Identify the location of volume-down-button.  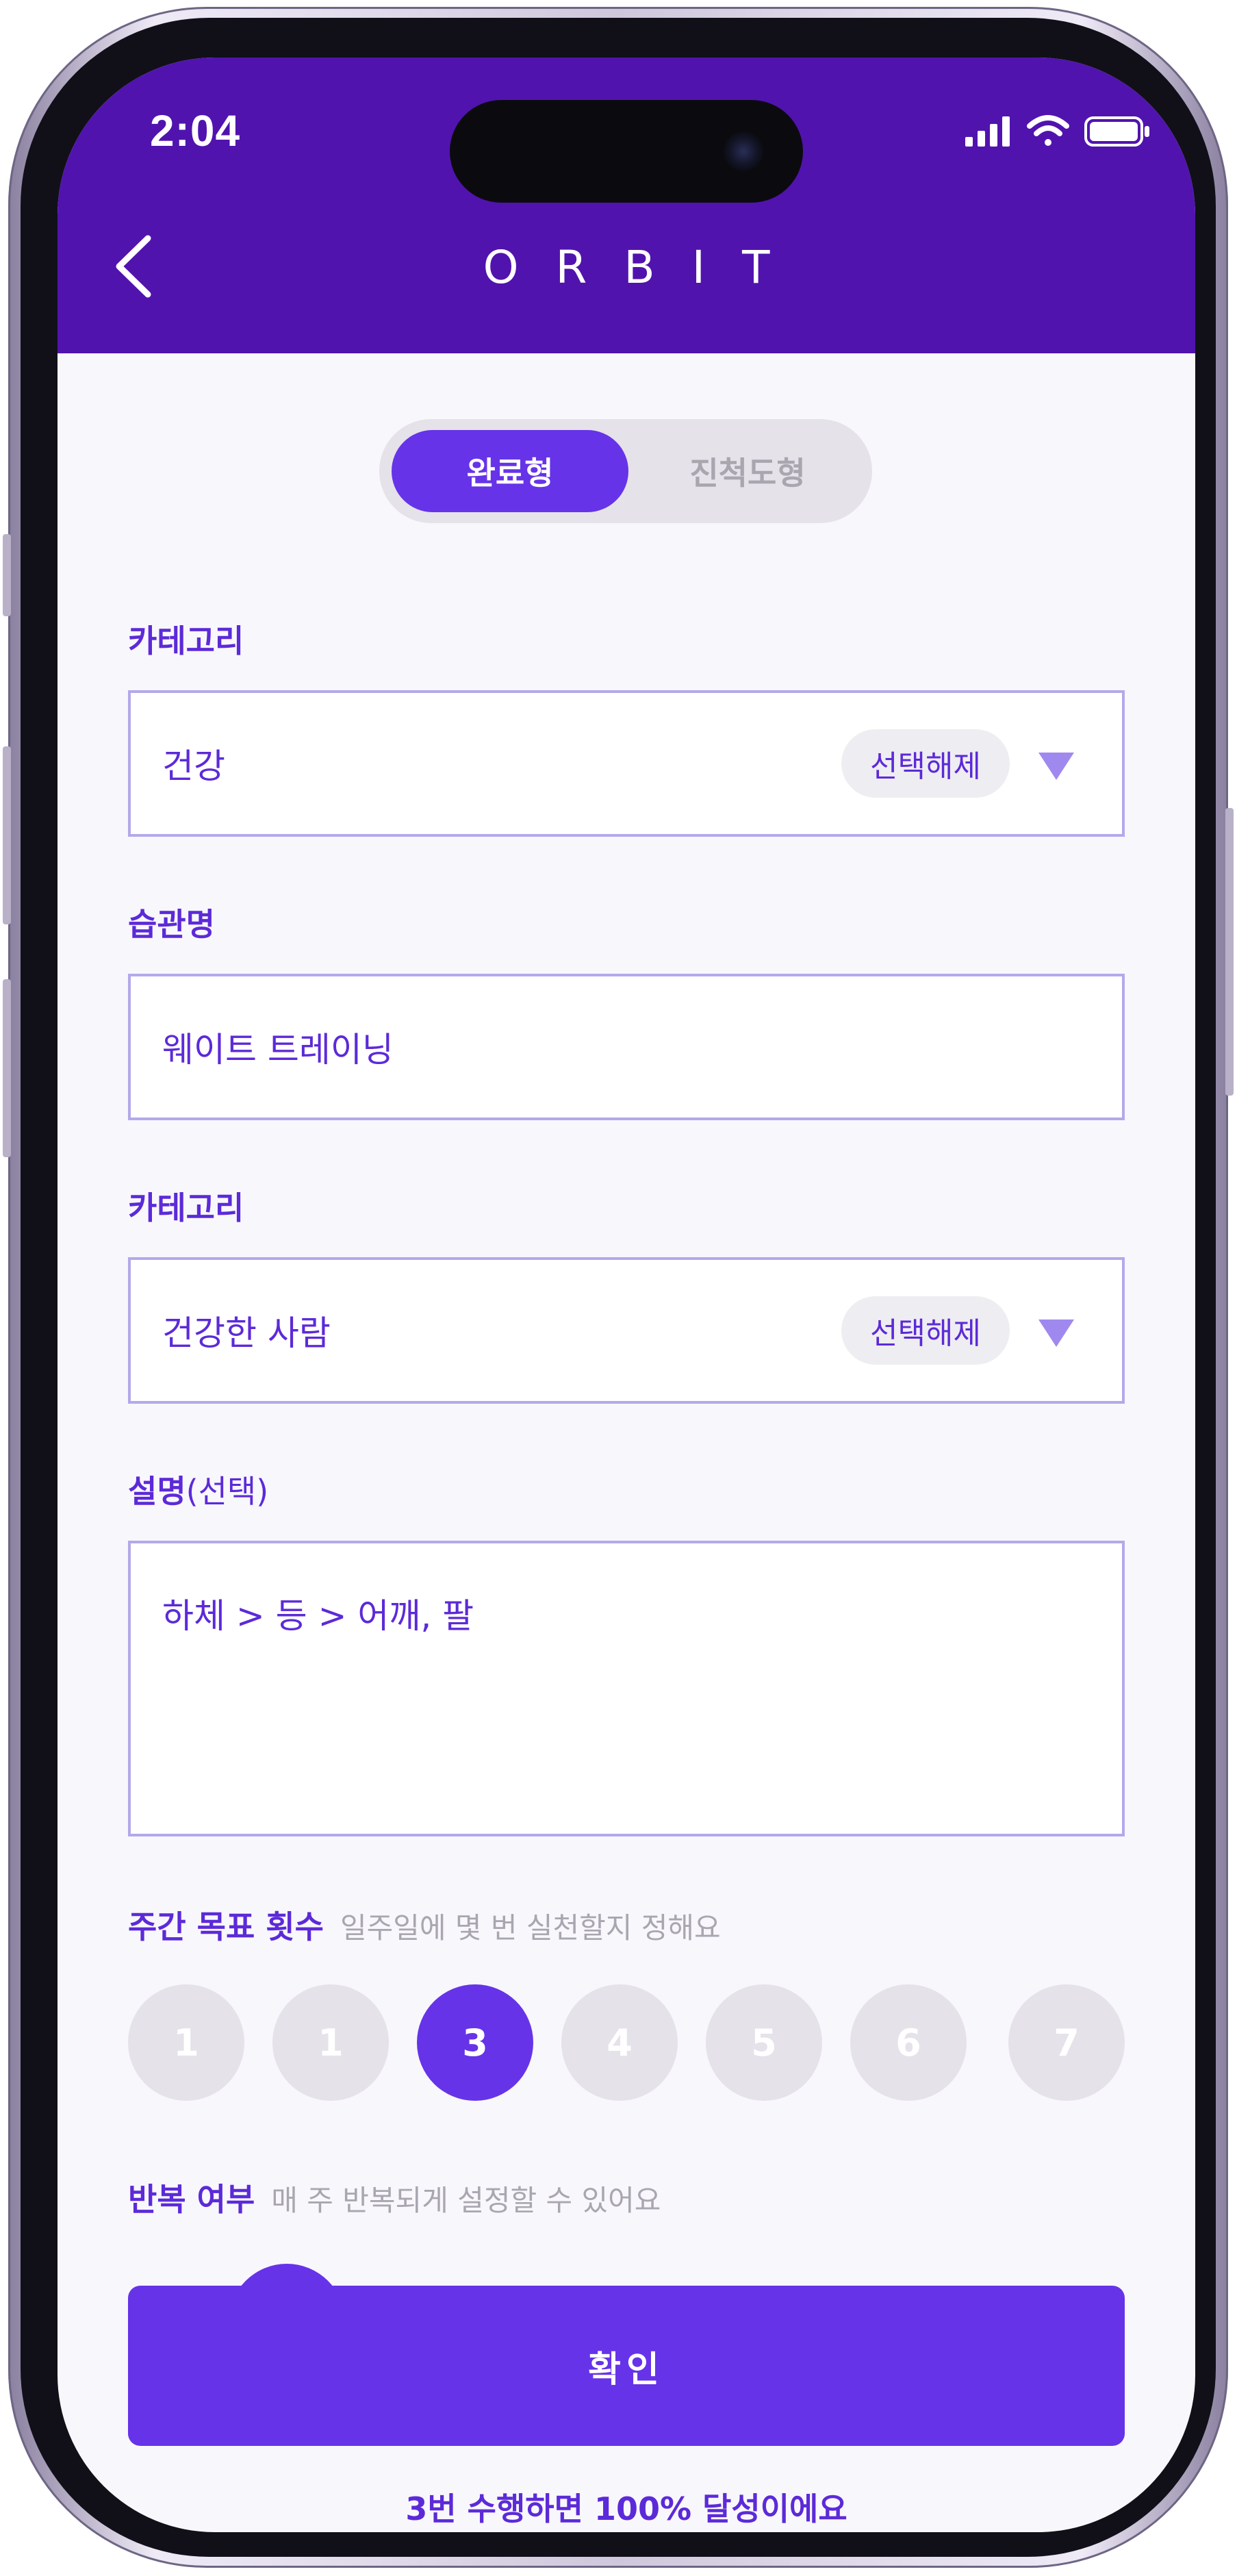
(7, 1068).